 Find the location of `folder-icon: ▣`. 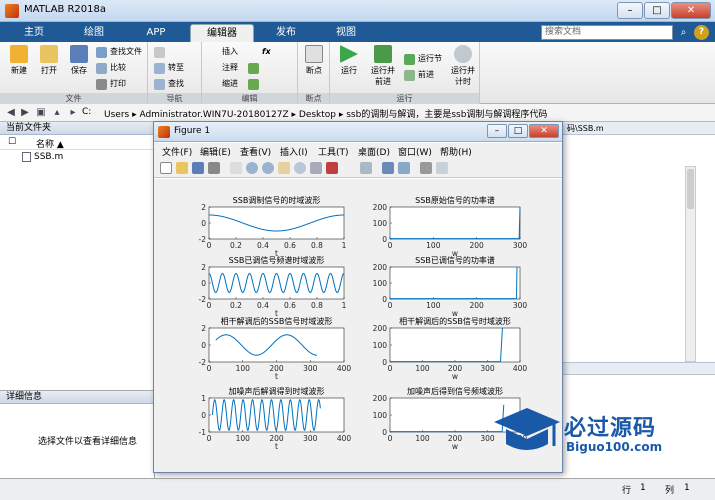

folder-icon: ▣ is located at coordinates (41, 113).